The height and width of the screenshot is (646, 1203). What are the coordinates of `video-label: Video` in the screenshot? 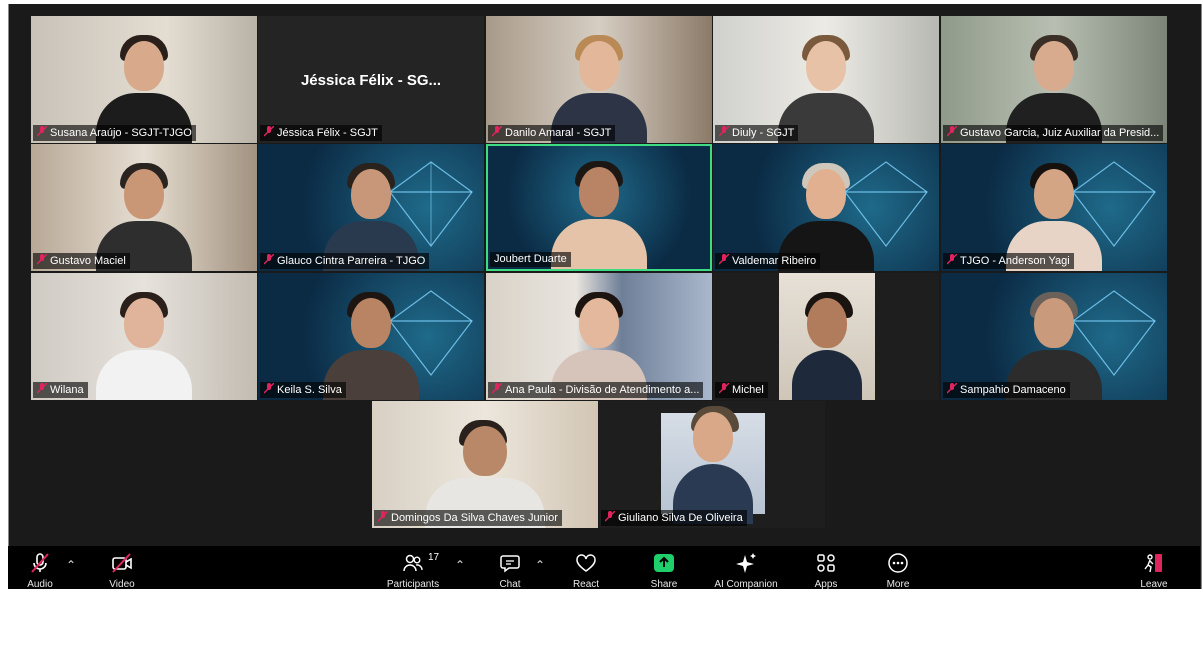 It's located at (122, 584).